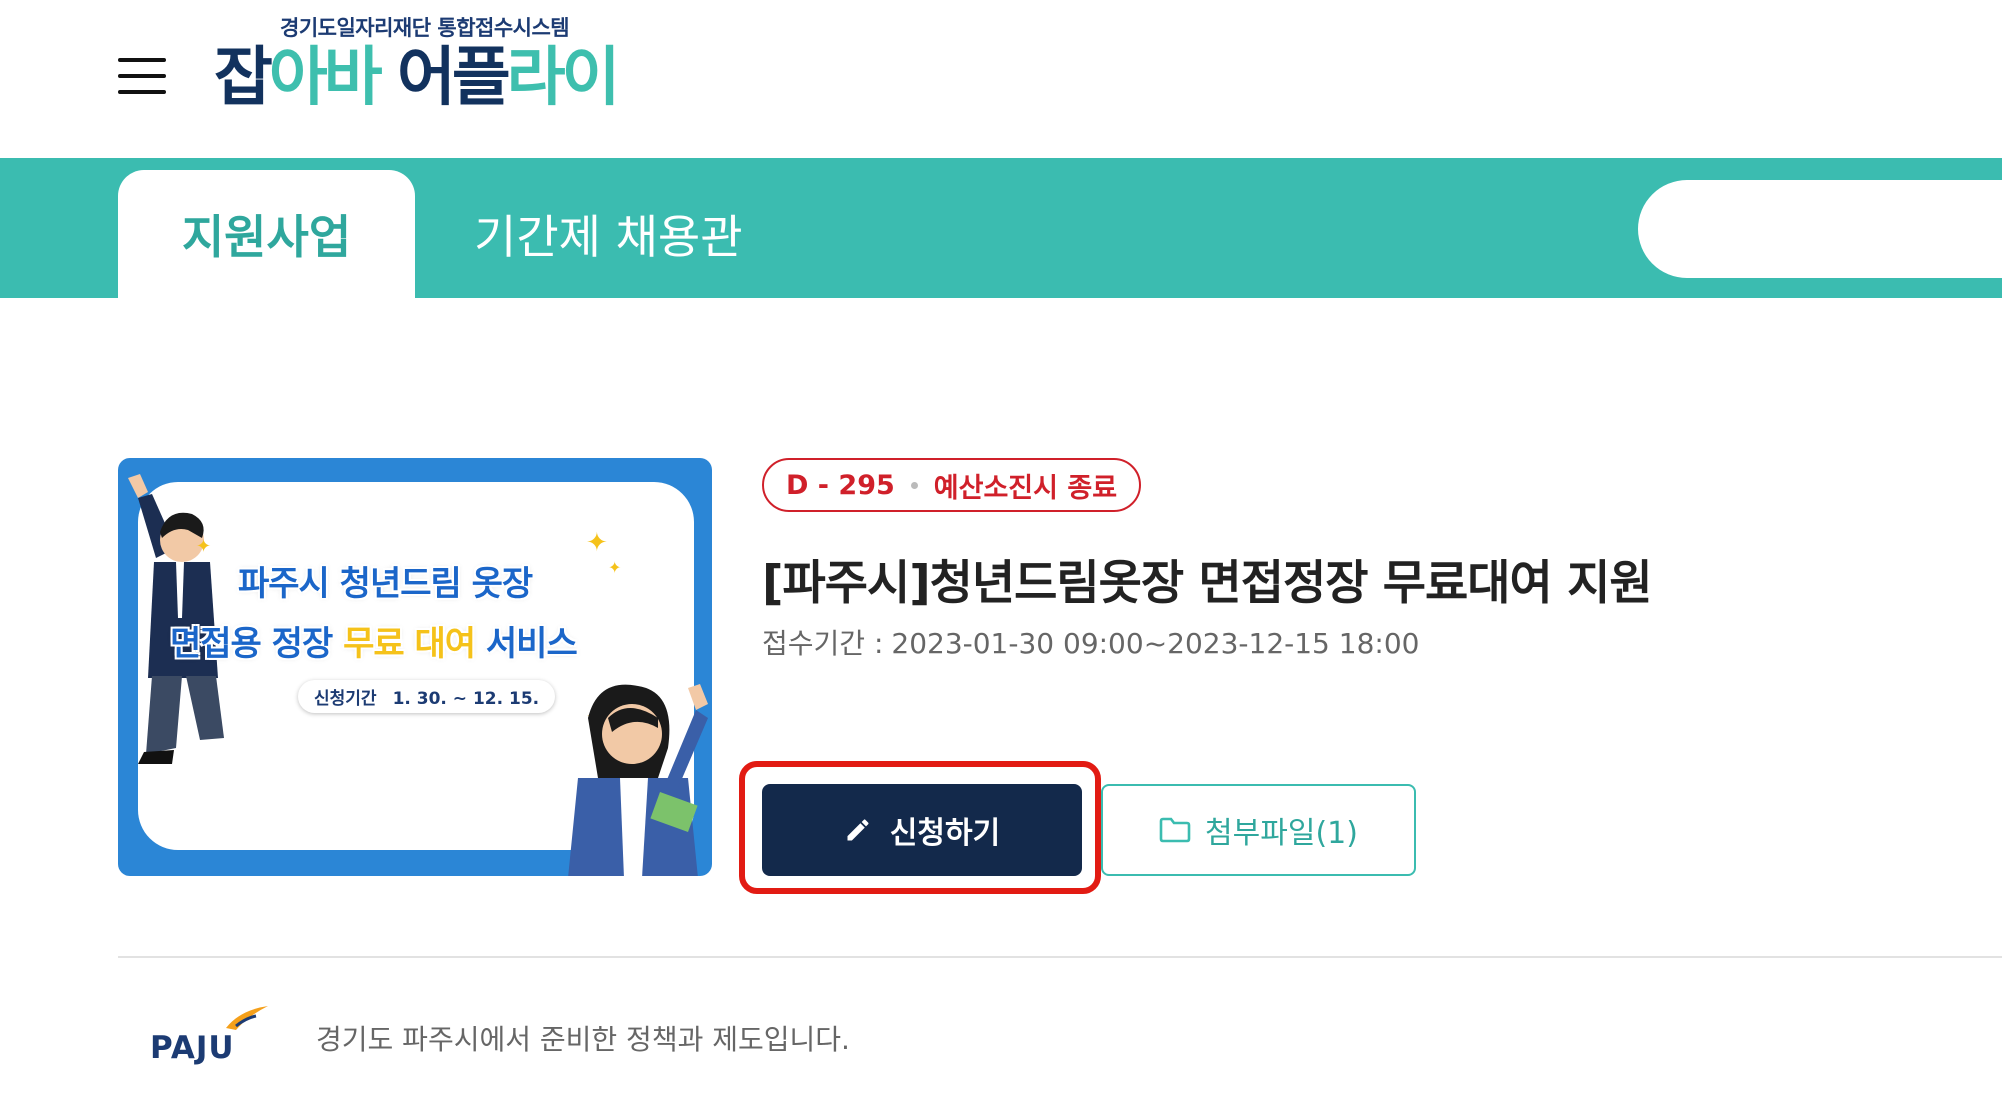 The image size is (2002, 1094). Describe the element at coordinates (243, 78) in the screenshot. I see `logo-part: 잡` at that location.